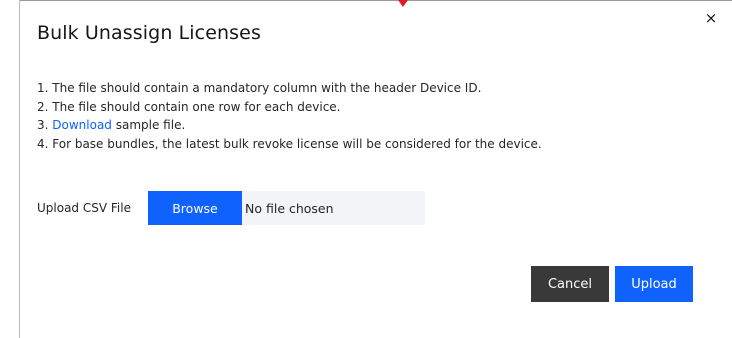  I want to click on file-upload-field: Browse No file chosen, so click(286, 208).